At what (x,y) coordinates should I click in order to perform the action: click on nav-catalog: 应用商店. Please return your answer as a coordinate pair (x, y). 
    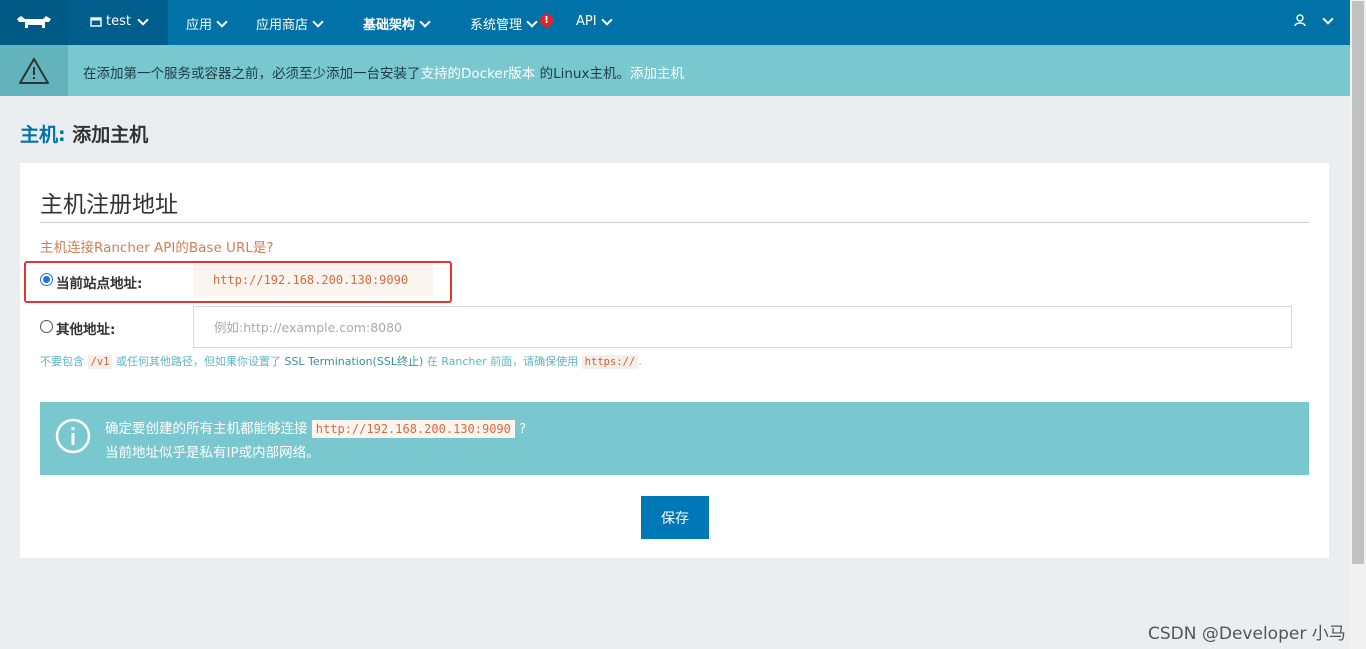
    Looking at the image, I should click on (290, 23).